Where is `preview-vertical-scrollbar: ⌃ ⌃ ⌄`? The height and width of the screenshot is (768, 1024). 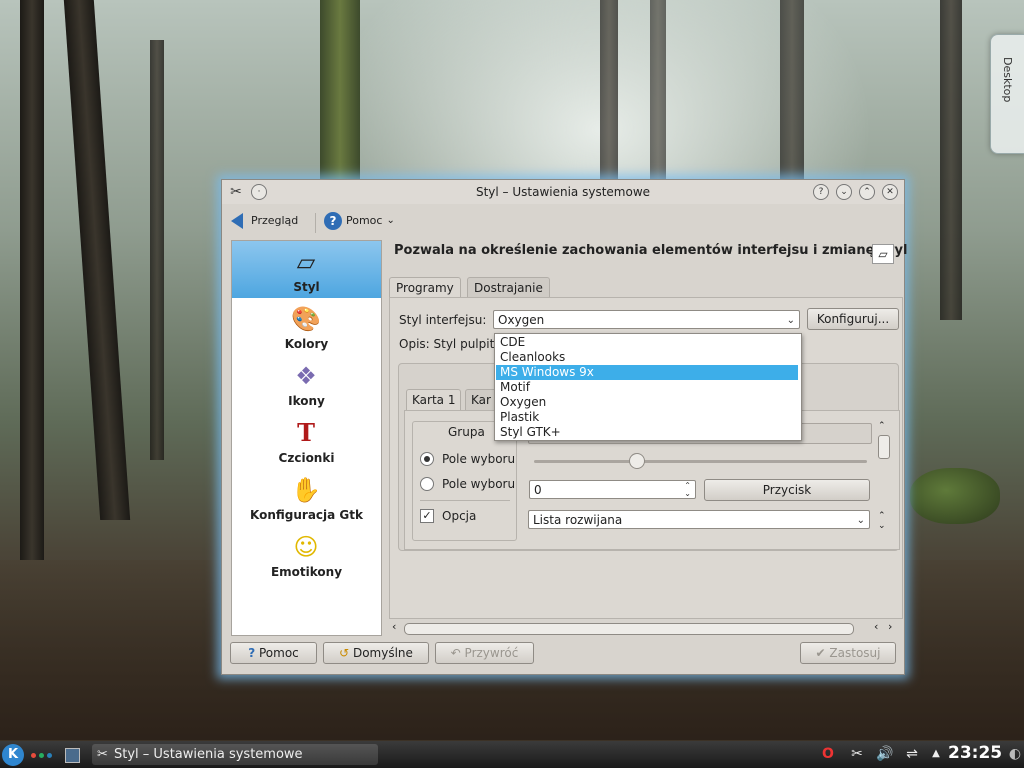
preview-vertical-scrollbar: ⌃ ⌃ ⌄ is located at coordinates (883, 477).